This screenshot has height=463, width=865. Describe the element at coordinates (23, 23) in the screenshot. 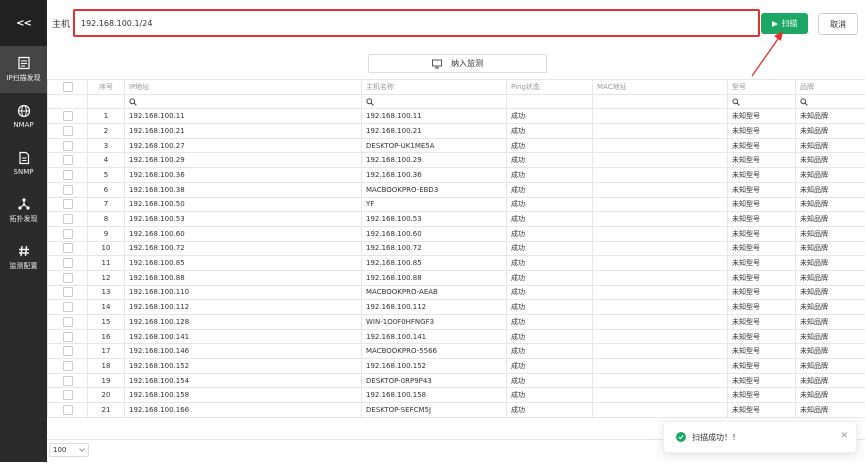

I see `collapse-sidebar-button: <<` at that location.